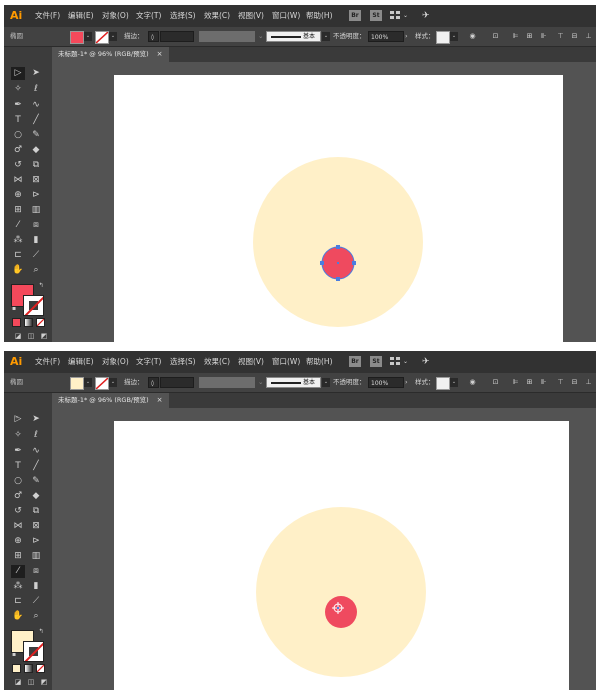 The width and height of the screenshot is (601, 695). Describe the element at coordinates (36, 451) in the screenshot. I see `curvature-icon: ∿` at that location.